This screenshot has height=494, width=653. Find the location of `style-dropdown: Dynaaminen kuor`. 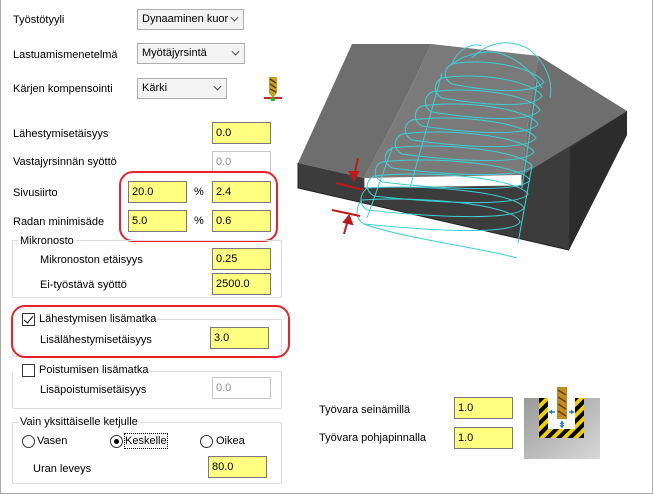

style-dropdown: Dynaaminen kuor is located at coordinates (190, 19).